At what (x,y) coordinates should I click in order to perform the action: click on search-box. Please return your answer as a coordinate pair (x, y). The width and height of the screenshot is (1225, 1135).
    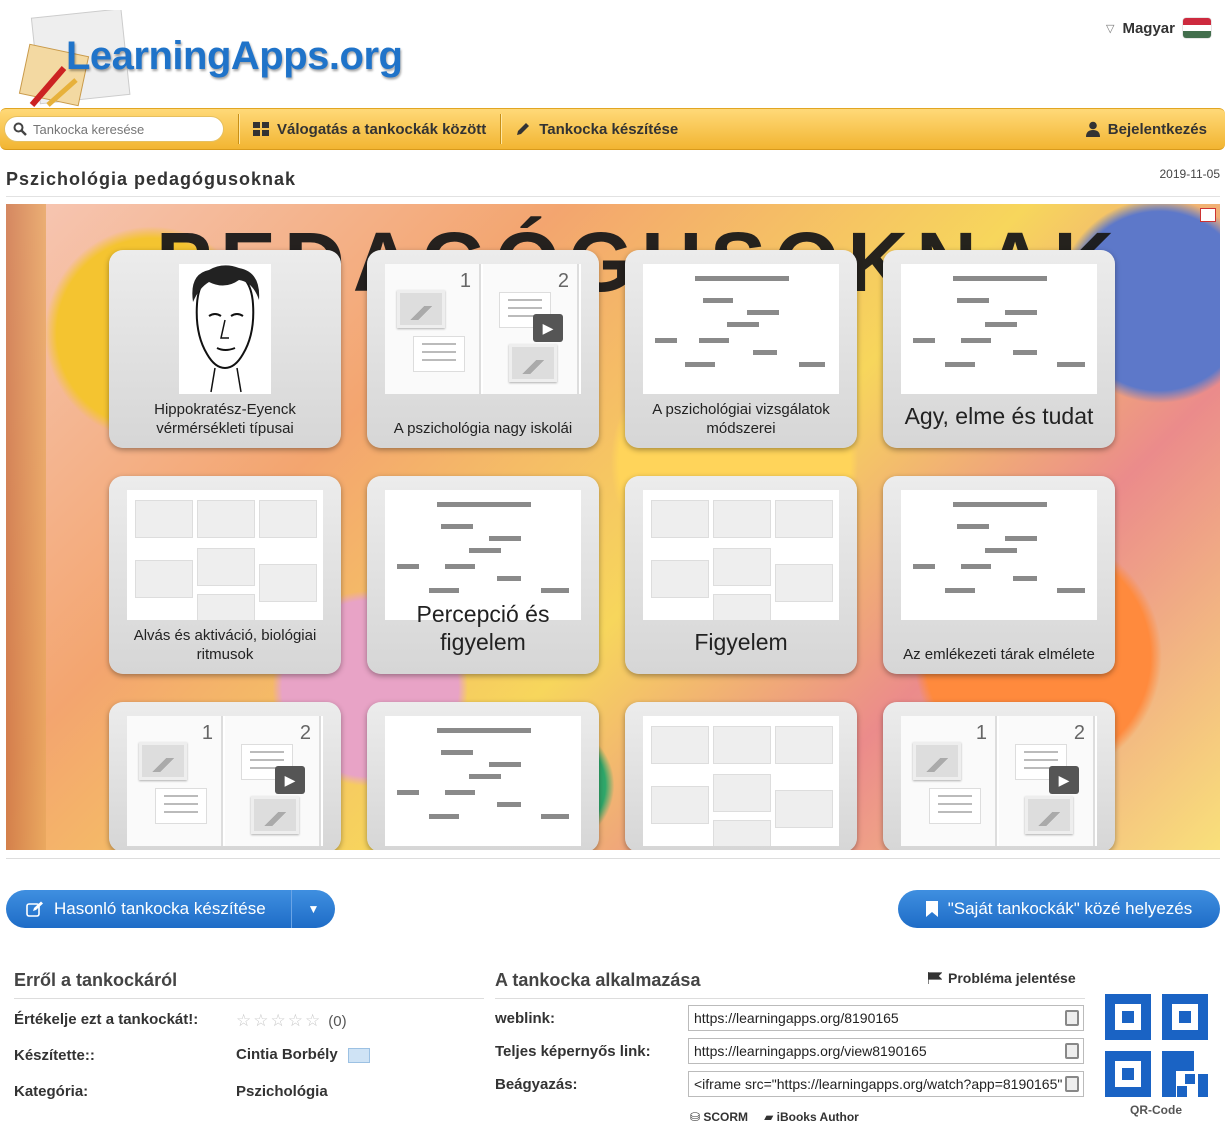
    Looking at the image, I should click on (114, 129).